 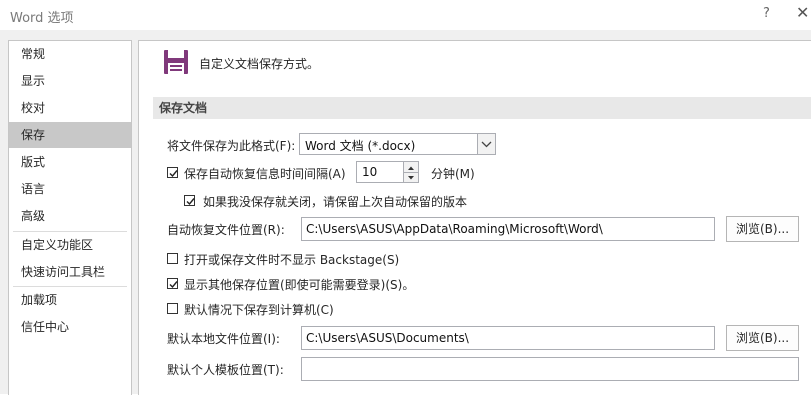 I want to click on keep-last-version-checkbox, so click(x=189, y=200).